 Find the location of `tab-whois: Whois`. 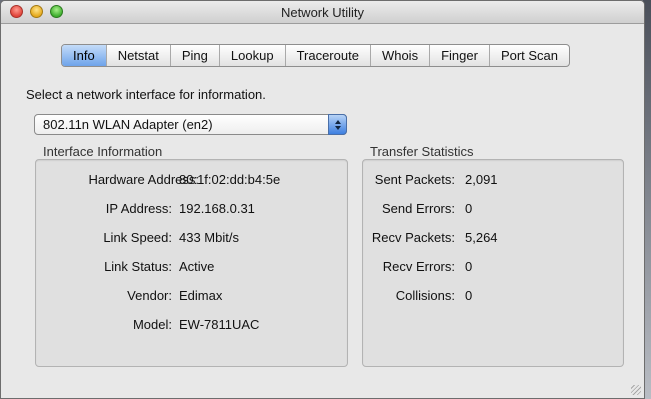

tab-whois: Whois is located at coordinates (399, 55).